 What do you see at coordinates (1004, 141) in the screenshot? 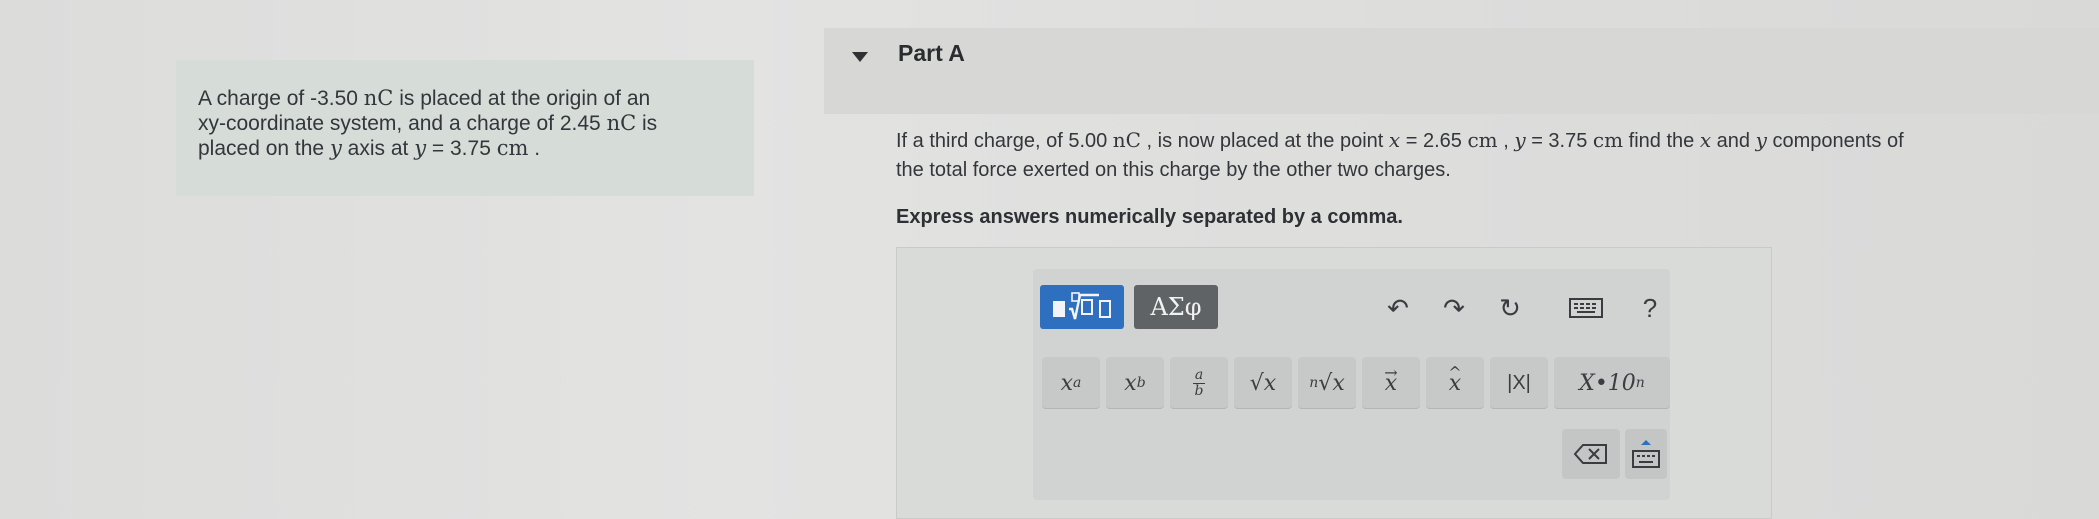
I see `question-fragment: If a third charge, of 5.00` at bounding box center [1004, 141].